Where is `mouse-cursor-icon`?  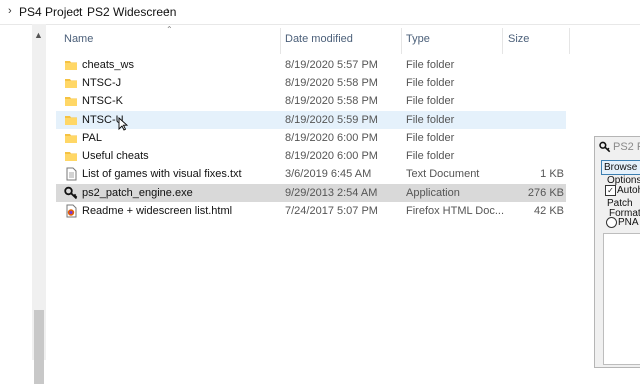
mouse-cursor-icon is located at coordinates (123, 124).